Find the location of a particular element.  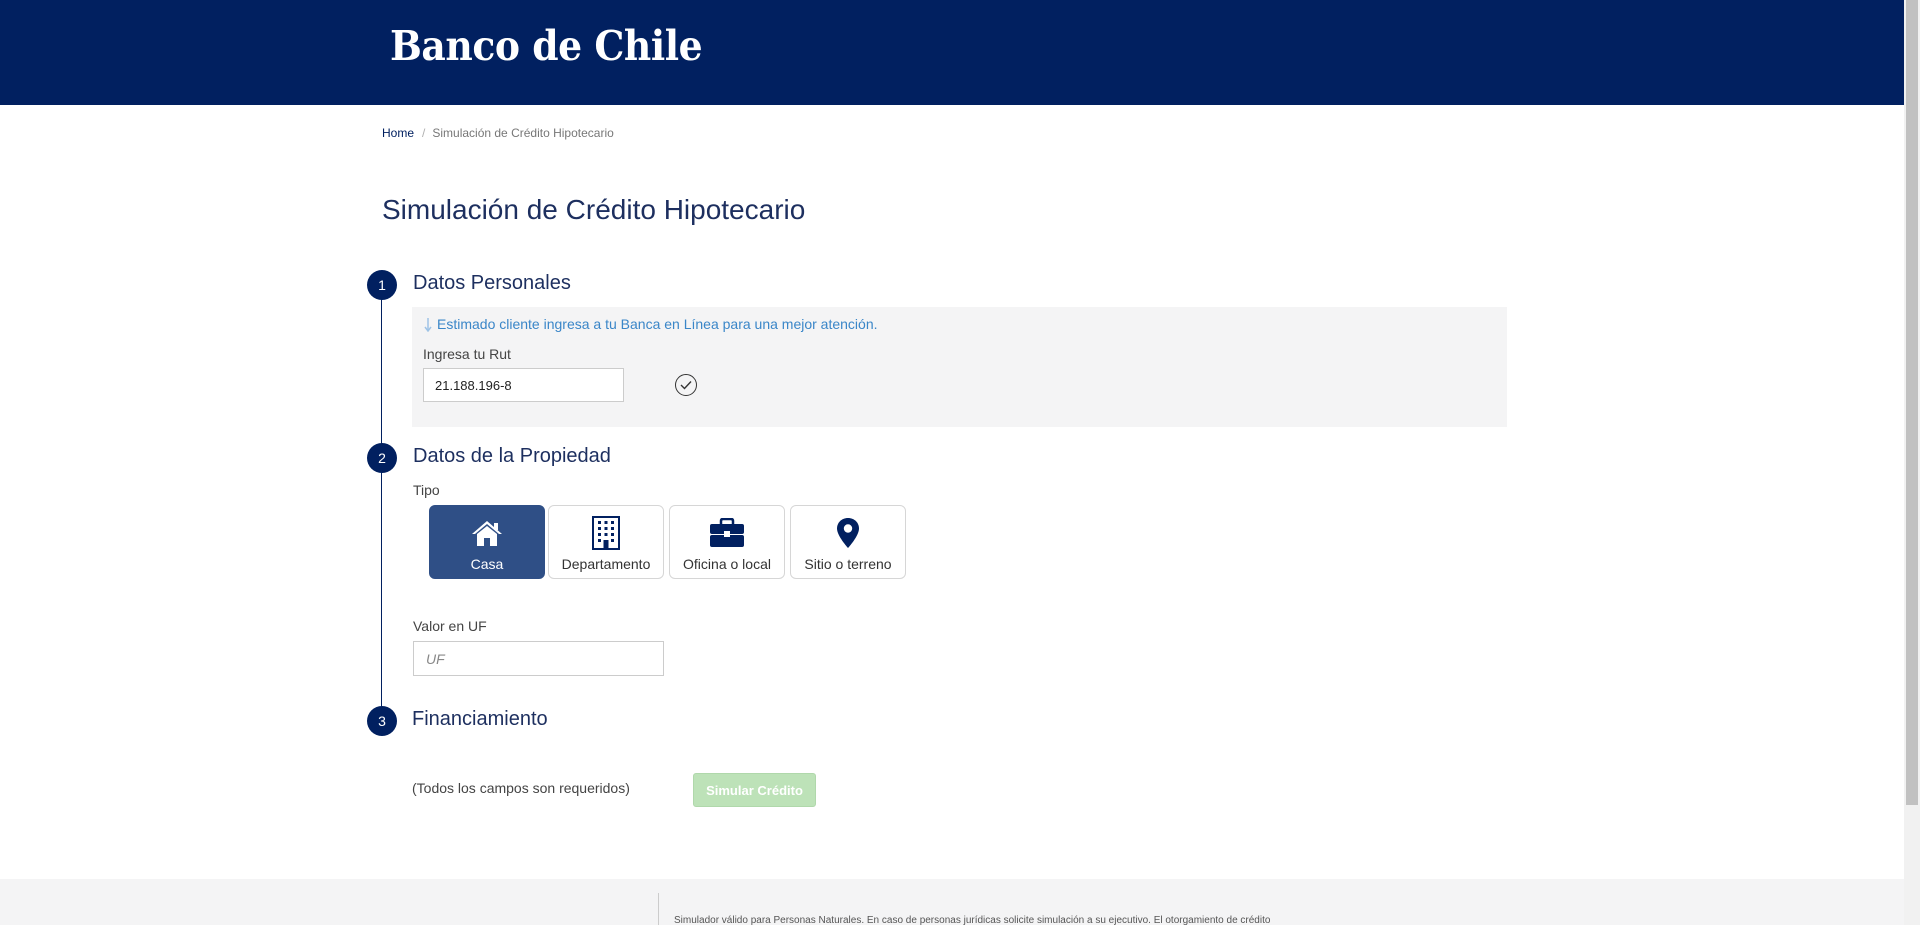

property-type-oficina: Oficina o local is located at coordinates (727, 542).